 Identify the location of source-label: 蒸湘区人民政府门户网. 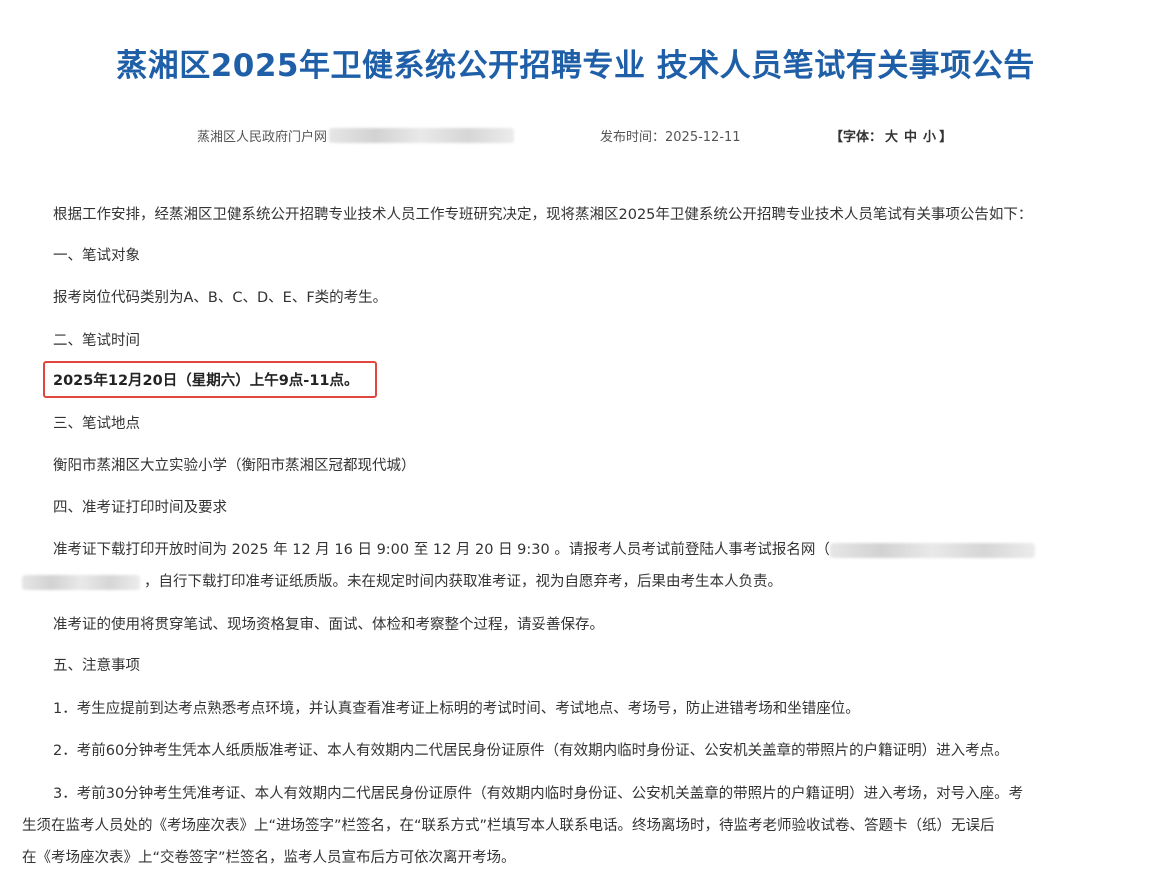
(262, 137).